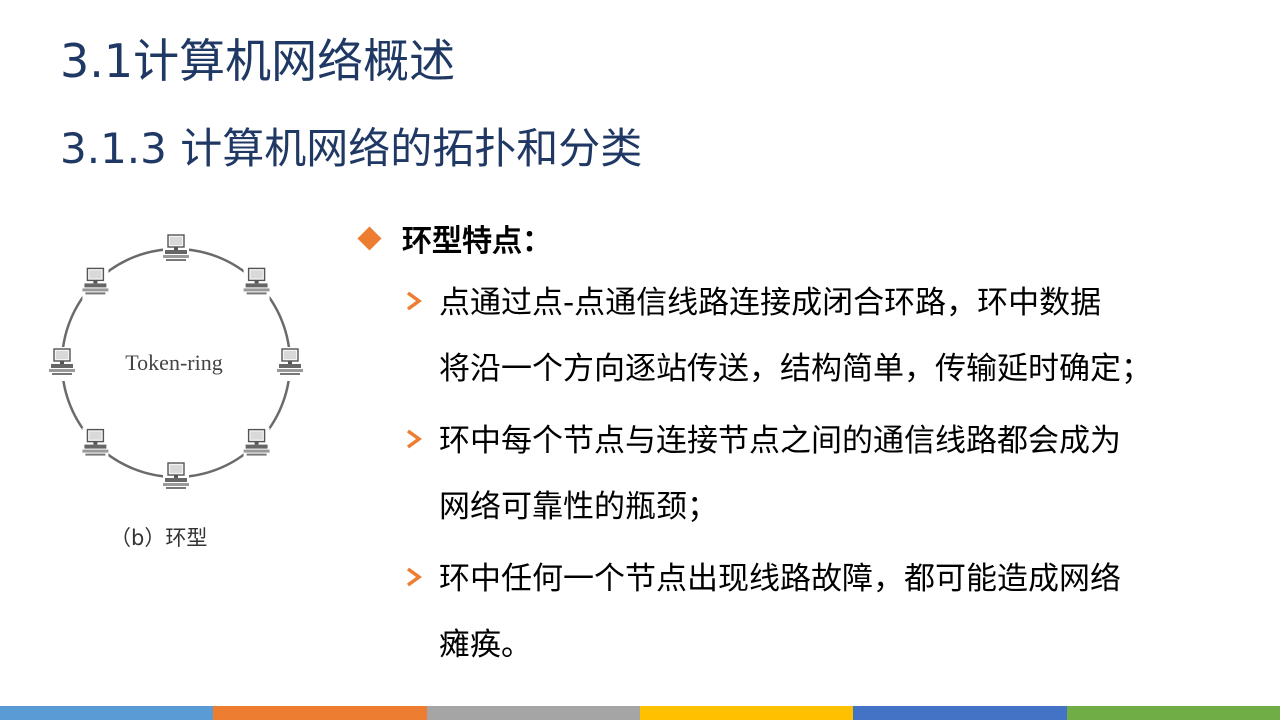  What do you see at coordinates (812, 474) in the screenshot?
I see `bullet-item: 环中每个节点与连接节点之间的通信线路都会成为 网络可靠性的瓶颈；` at bounding box center [812, 474].